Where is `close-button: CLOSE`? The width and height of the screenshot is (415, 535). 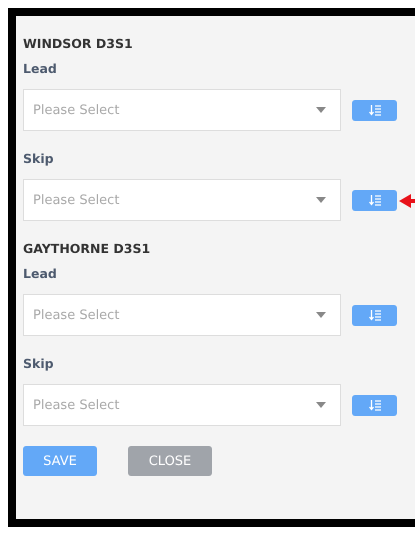 close-button: CLOSE is located at coordinates (170, 461).